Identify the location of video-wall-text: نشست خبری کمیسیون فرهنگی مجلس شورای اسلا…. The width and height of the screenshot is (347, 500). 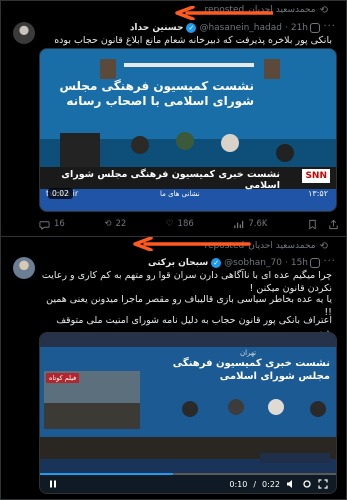
(251, 370).